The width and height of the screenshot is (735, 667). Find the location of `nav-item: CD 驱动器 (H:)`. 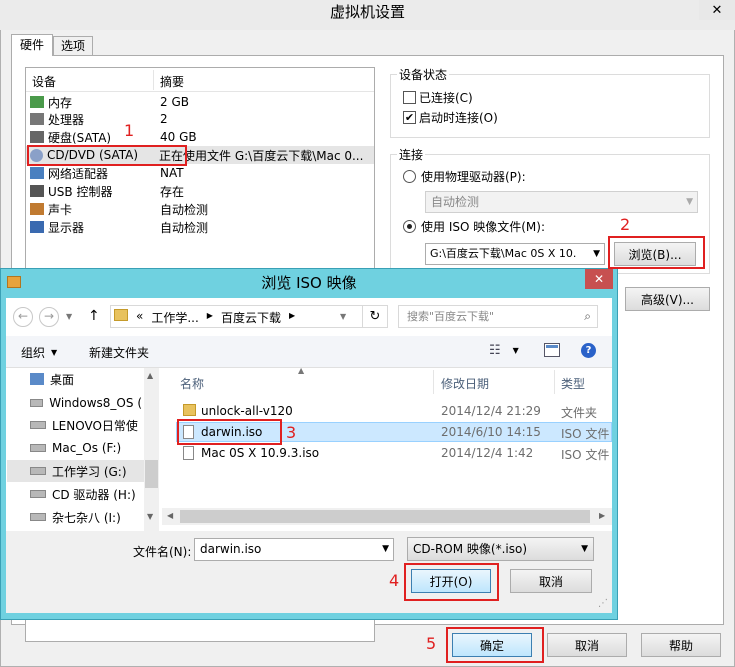

nav-item: CD 驱动器 (H:) is located at coordinates (86, 494).